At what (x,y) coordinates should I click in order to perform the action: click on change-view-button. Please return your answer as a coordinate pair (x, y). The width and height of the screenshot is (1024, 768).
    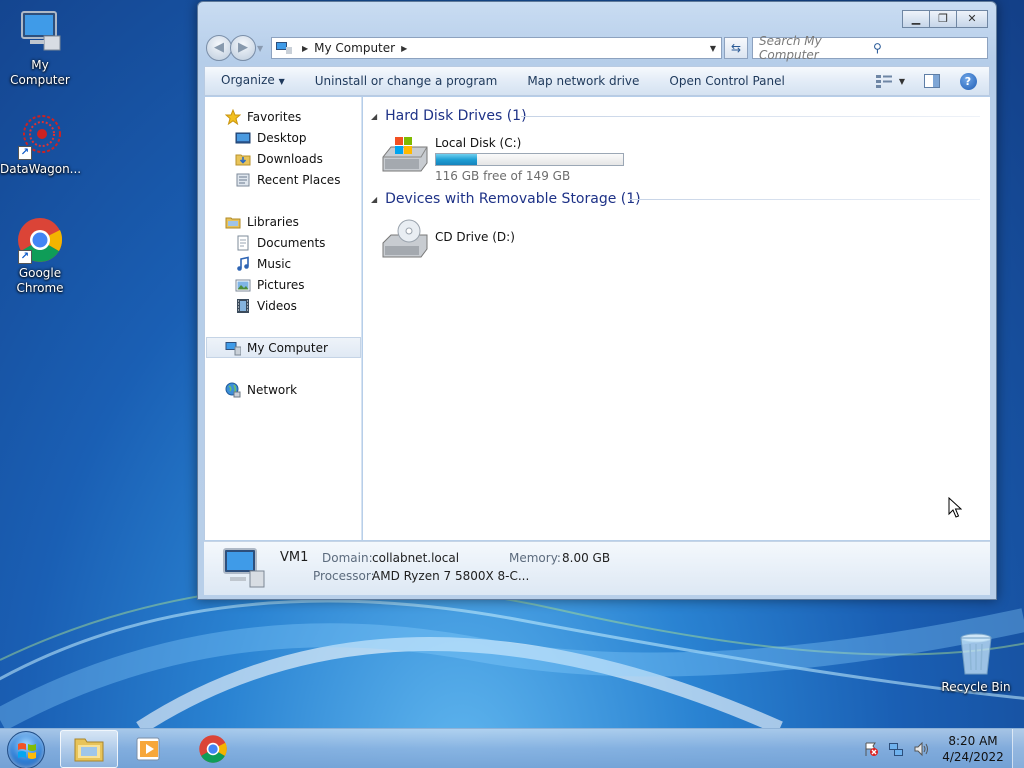
    Looking at the image, I should click on (884, 81).